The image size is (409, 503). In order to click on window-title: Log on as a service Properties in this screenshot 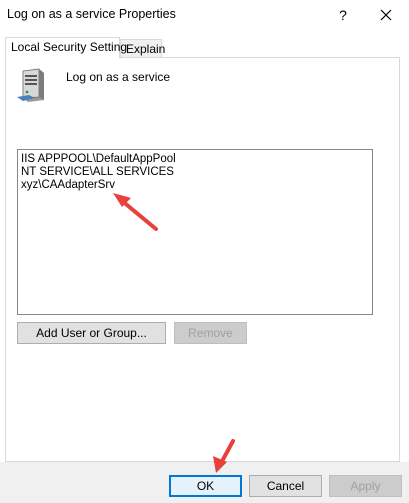, I will do `click(91, 14)`.